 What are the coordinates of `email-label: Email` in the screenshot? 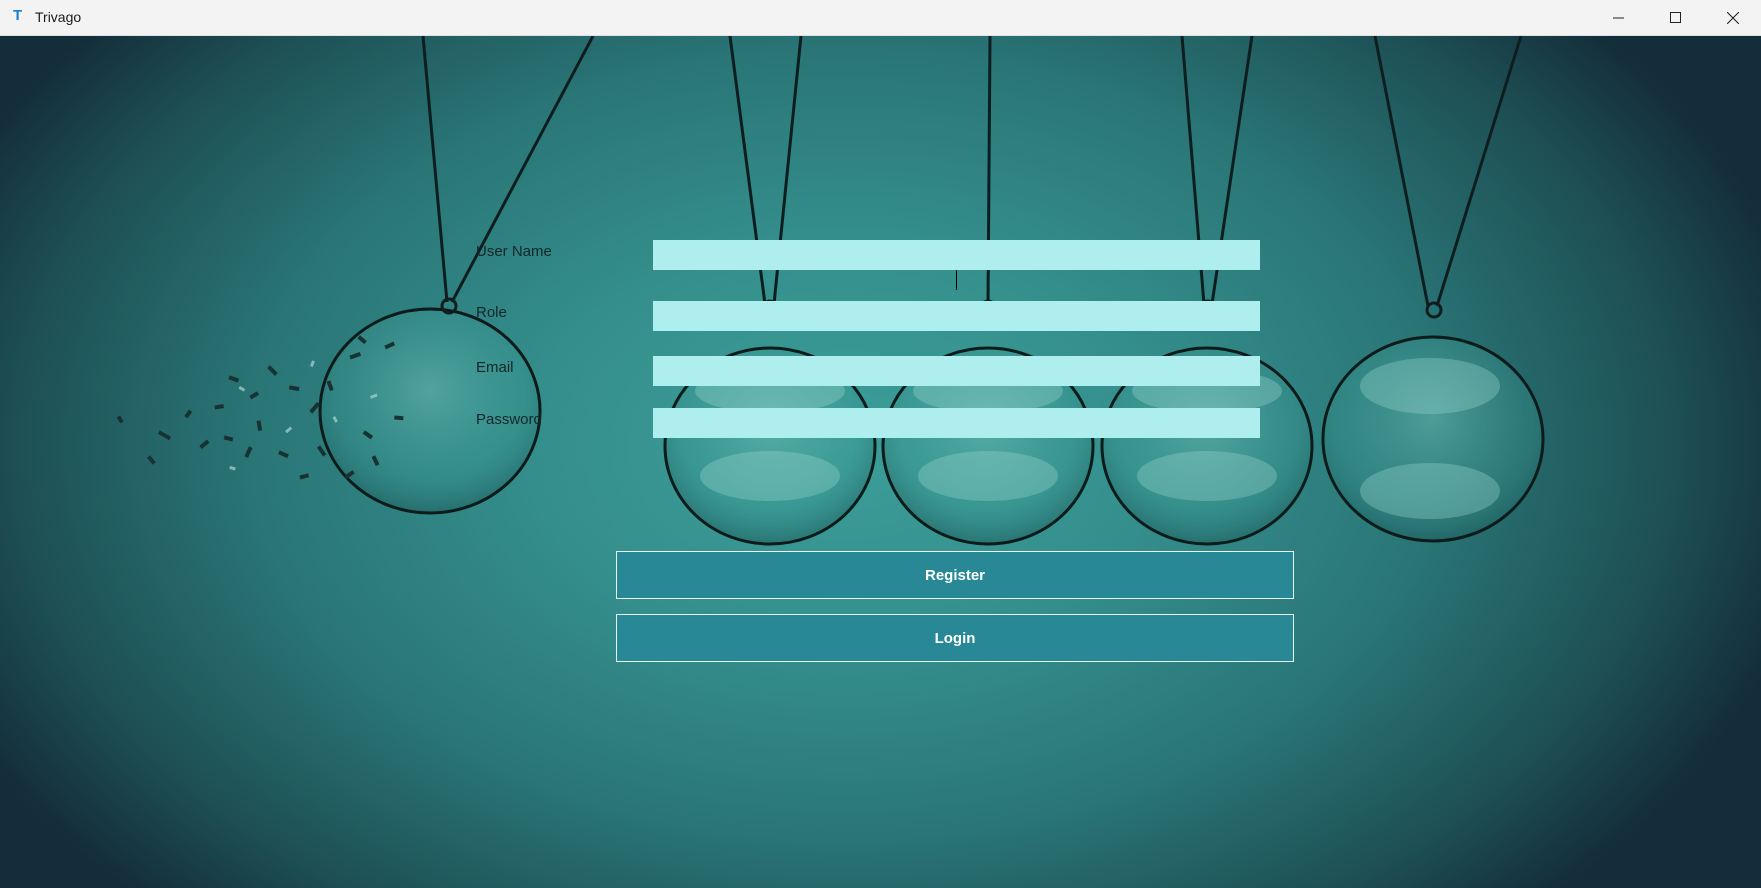 It's located at (495, 367).